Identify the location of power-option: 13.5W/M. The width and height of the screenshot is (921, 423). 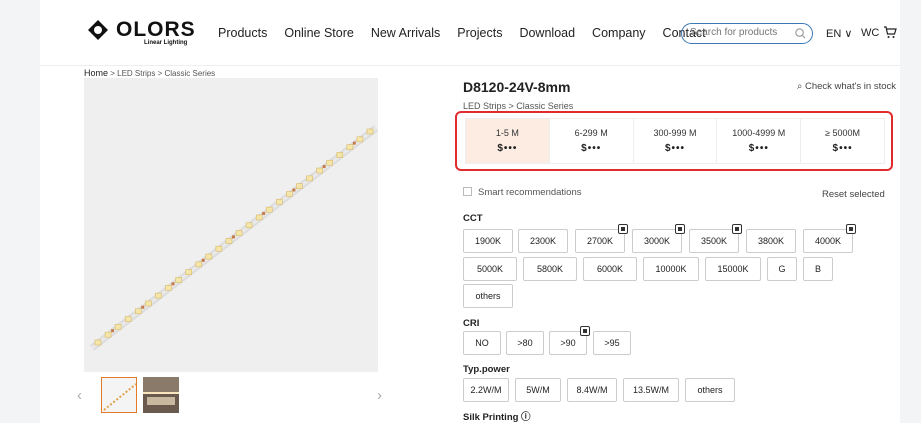
(651, 390).